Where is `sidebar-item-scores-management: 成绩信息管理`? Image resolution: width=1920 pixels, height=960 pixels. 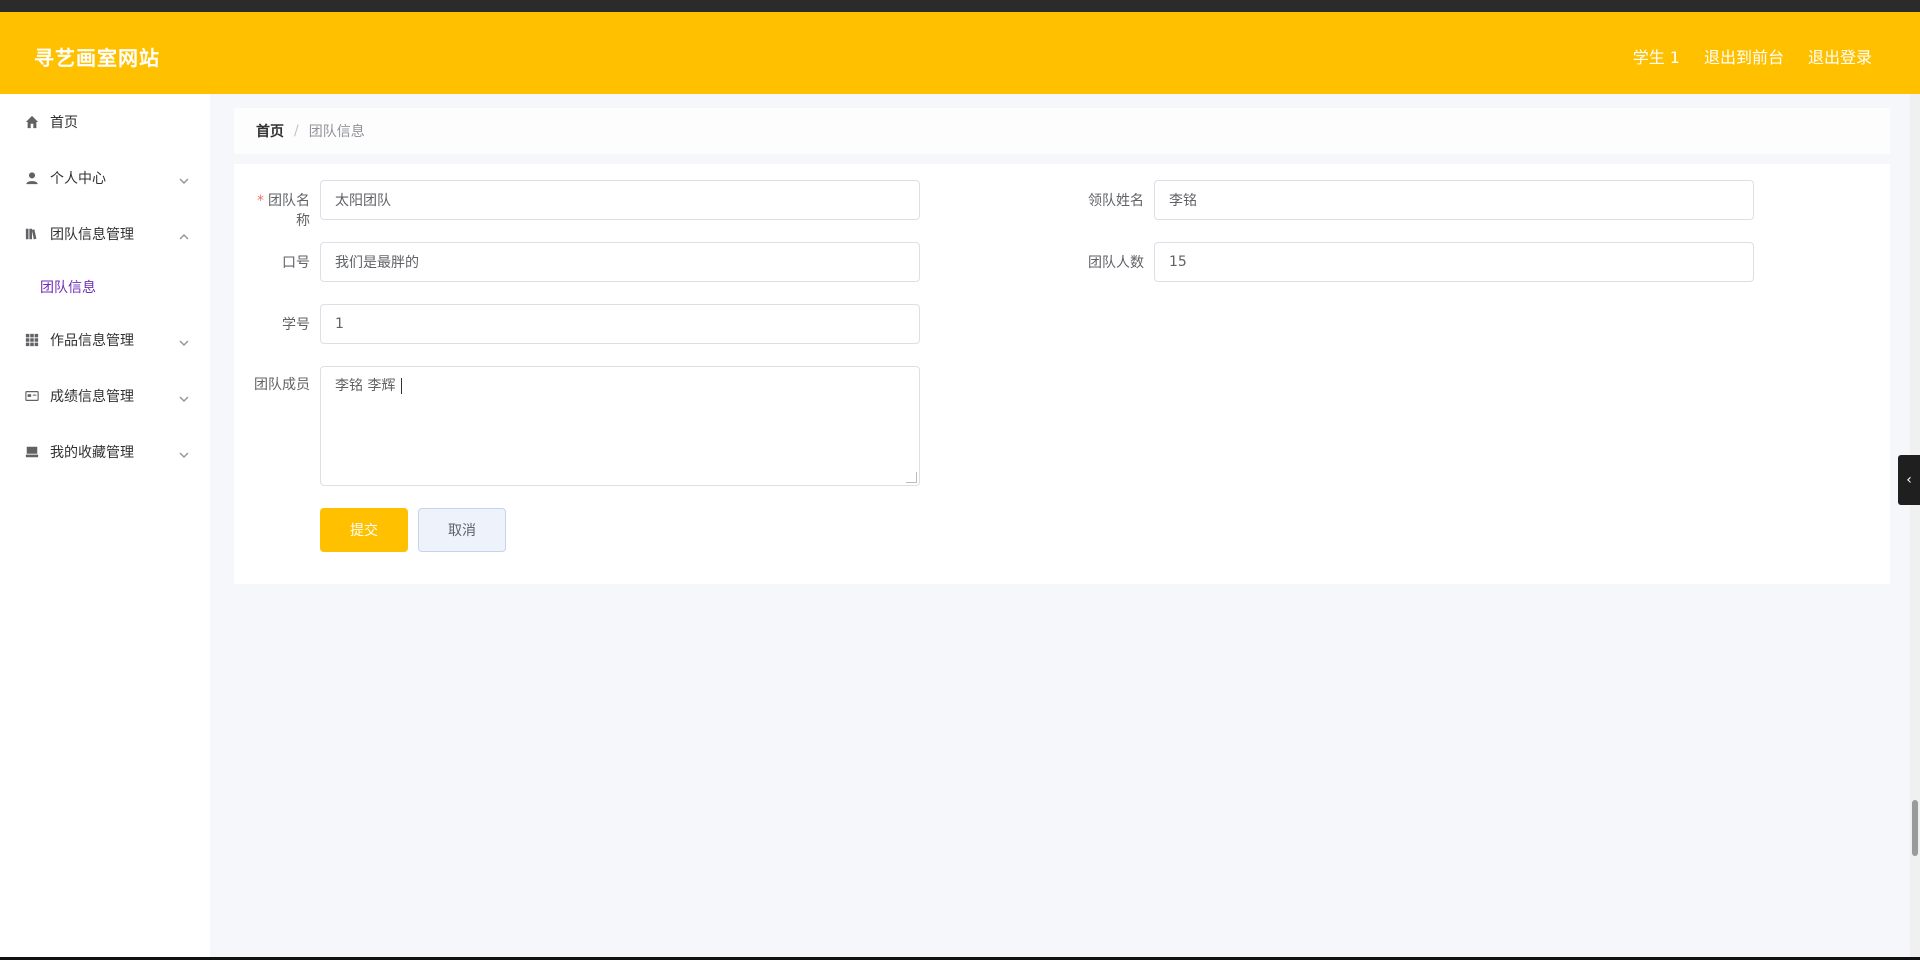 sidebar-item-scores-management: 成绩信息管理 is located at coordinates (105, 396).